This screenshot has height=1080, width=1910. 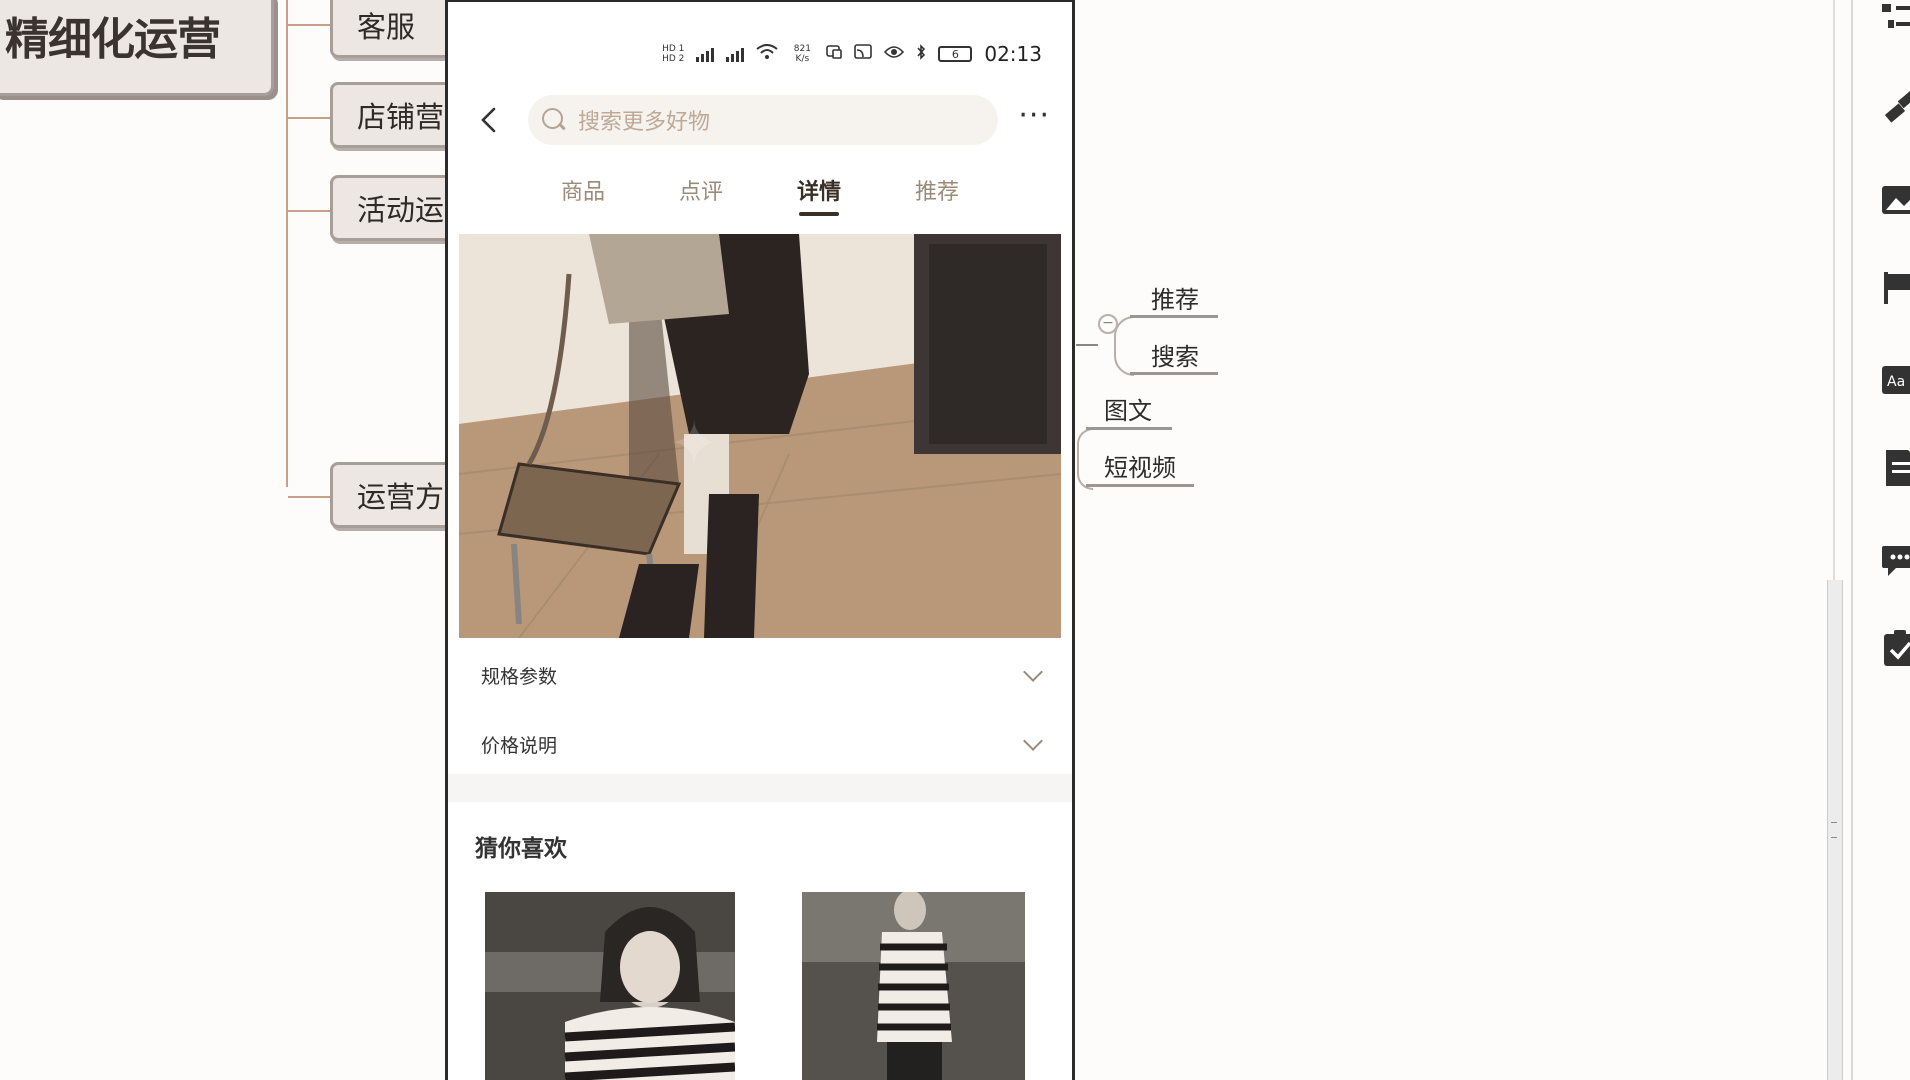 What do you see at coordinates (767, 54) in the screenshot?
I see `wifi-icon` at bounding box center [767, 54].